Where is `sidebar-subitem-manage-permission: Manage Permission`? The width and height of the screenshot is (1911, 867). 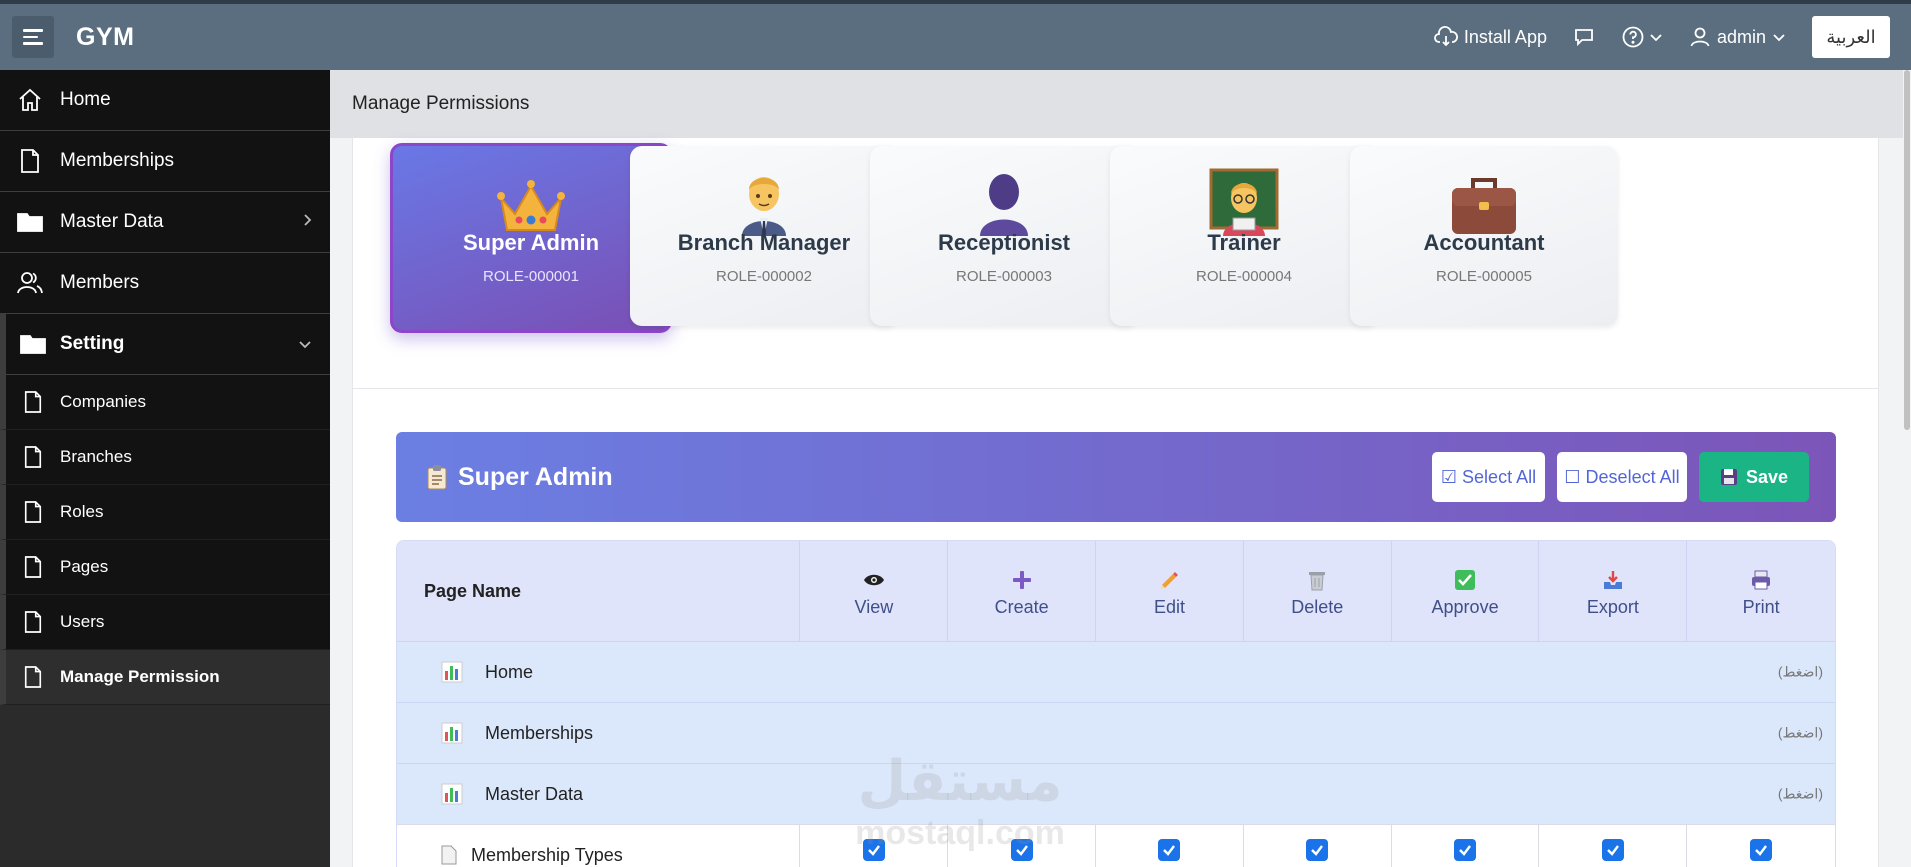
sidebar-subitem-manage-permission: Manage Permission is located at coordinates (165, 677).